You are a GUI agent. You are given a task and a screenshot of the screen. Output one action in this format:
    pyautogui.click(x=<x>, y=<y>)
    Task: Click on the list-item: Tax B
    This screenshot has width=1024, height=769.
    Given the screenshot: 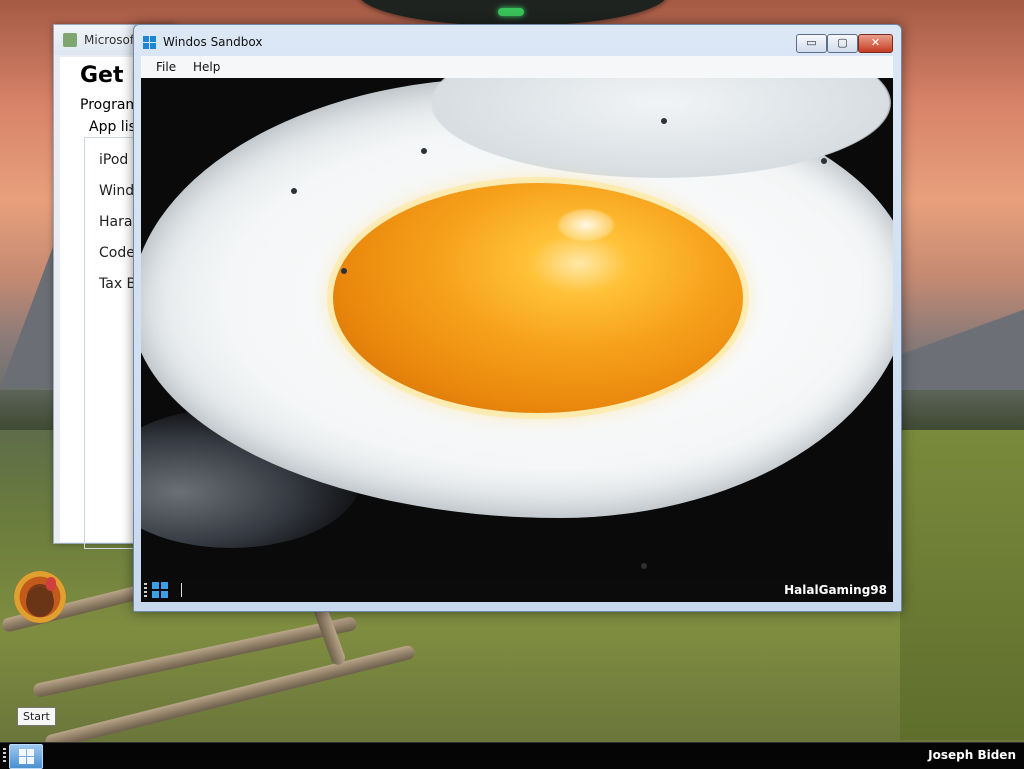 What is the action you would take?
    pyautogui.click(x=117, y=284)
    